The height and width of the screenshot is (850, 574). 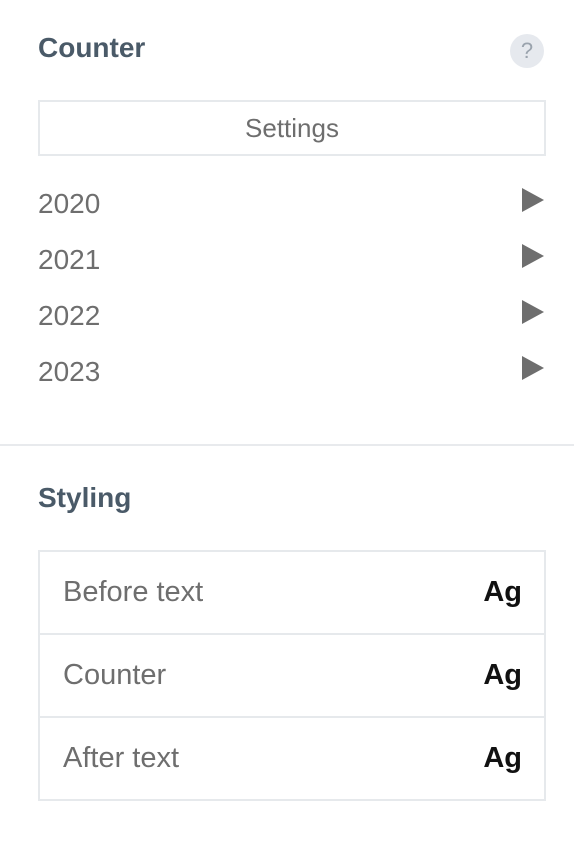 What do you see at coordinates (291, 204) in the screenshot?
I see `year-item-2020: 2020` at bounding box center [291, 204].